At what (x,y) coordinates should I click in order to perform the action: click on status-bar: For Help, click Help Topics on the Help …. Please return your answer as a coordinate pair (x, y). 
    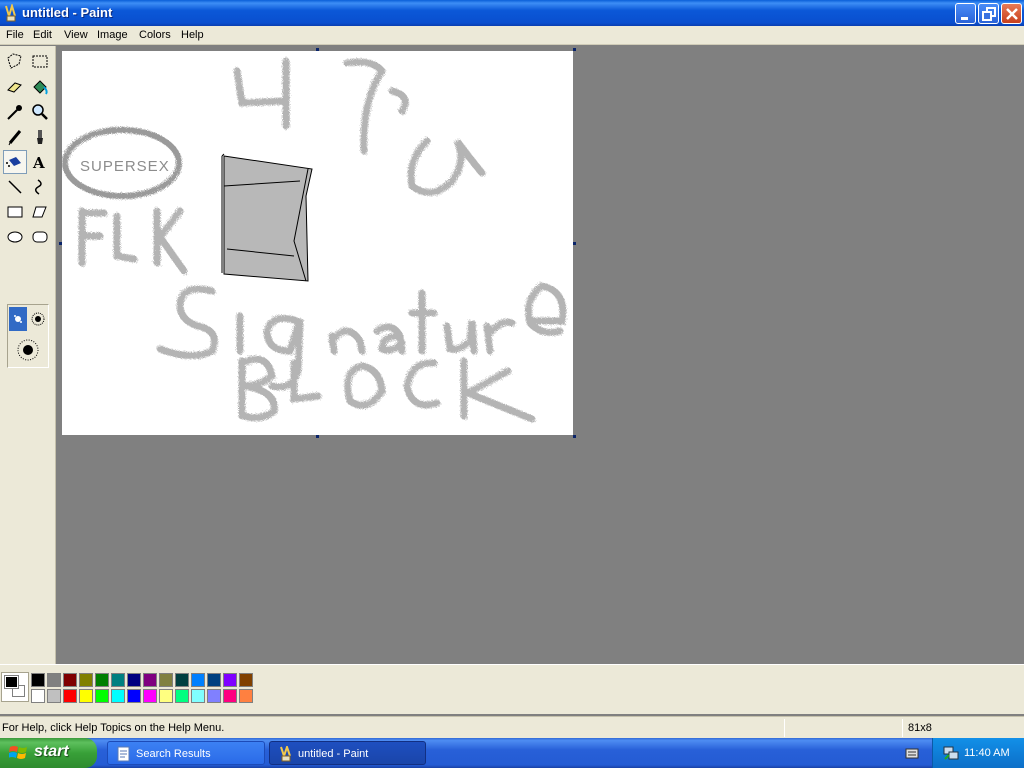
    Looking at the image, I should click on (512, 727).